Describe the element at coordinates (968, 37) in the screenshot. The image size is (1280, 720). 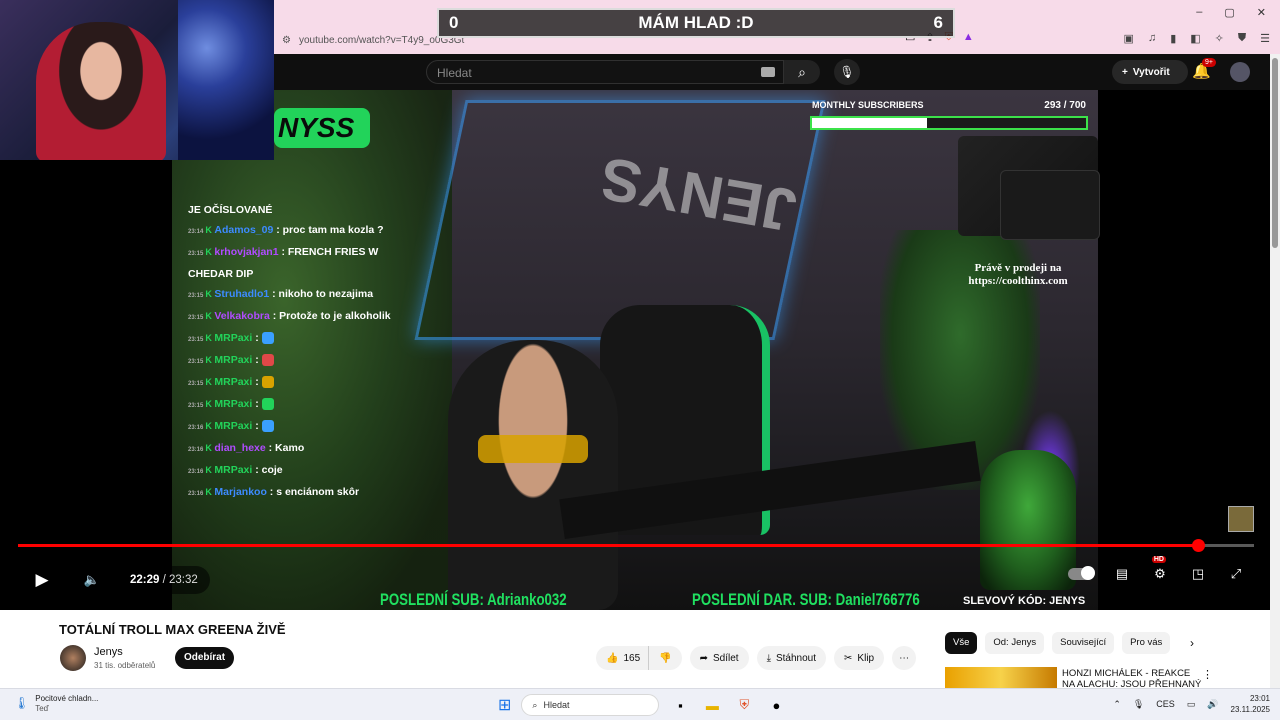
I see `rewards-icon: ▲` at that location.